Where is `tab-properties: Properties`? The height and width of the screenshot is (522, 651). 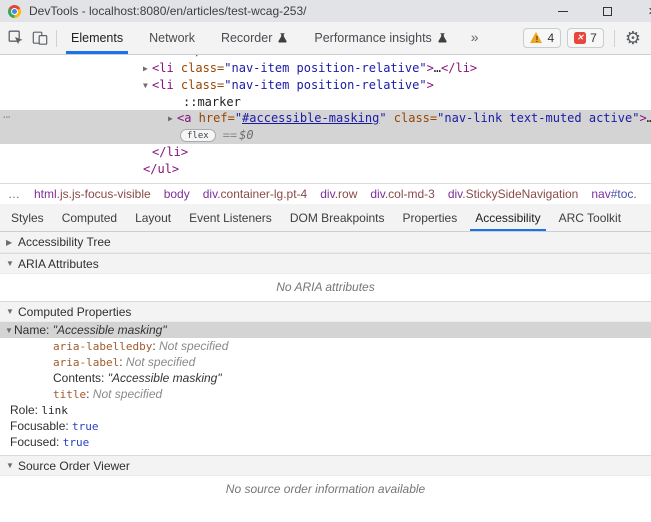 tab-properties: Properties is located at coordinates (430, 217).